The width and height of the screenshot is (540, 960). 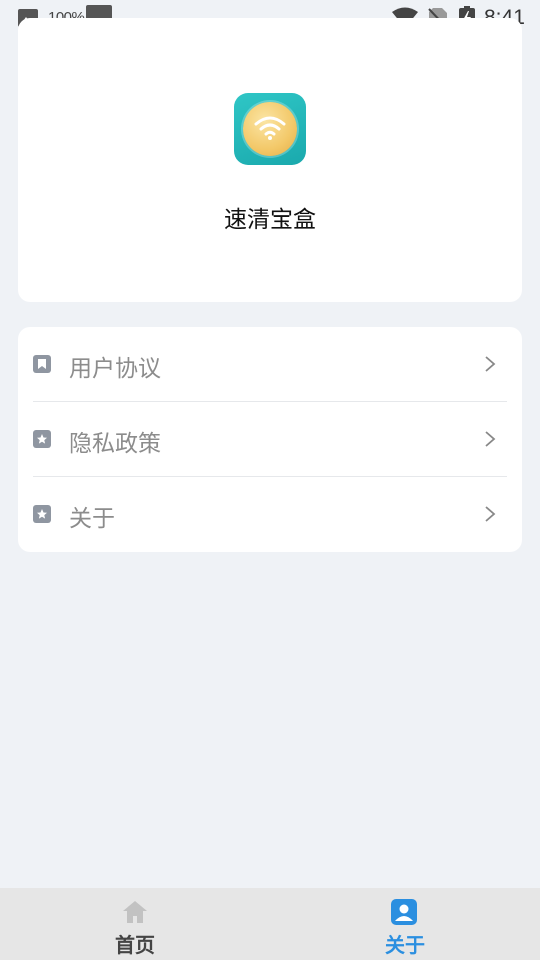 I want to click on tab-home: 首页, so click(x=135, y=924).